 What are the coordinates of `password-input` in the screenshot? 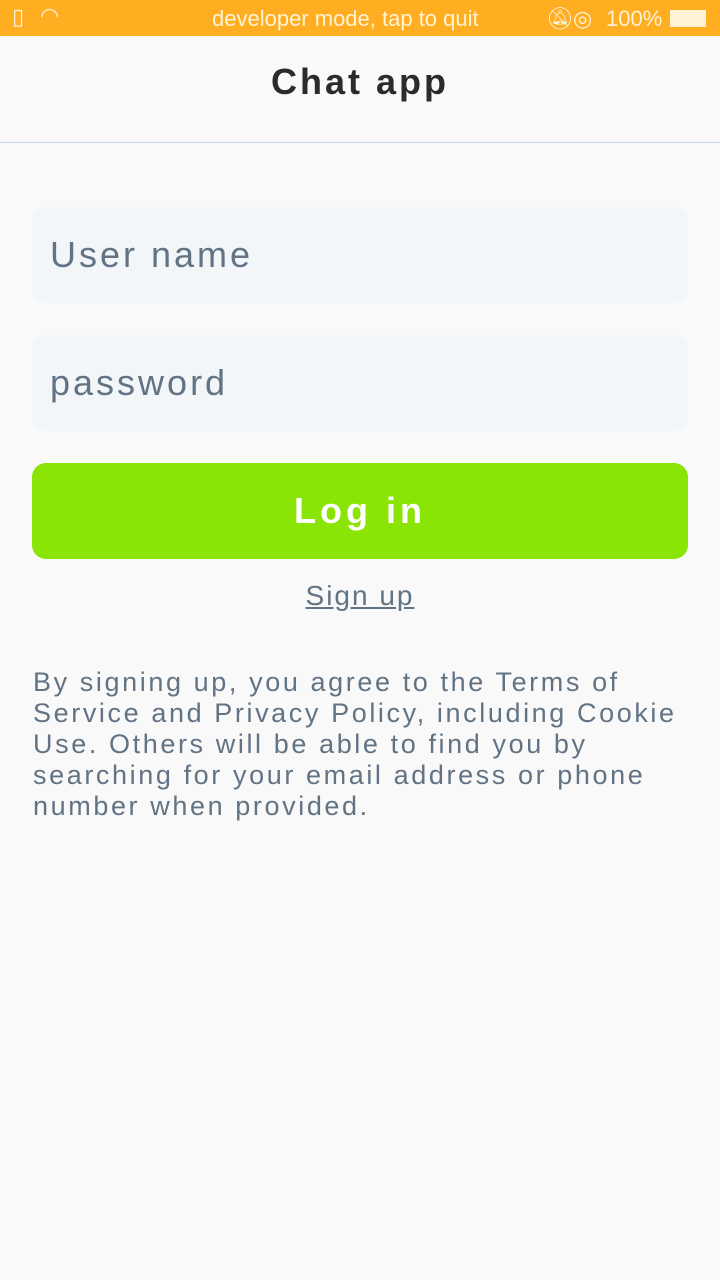 It's located at (360, 383).